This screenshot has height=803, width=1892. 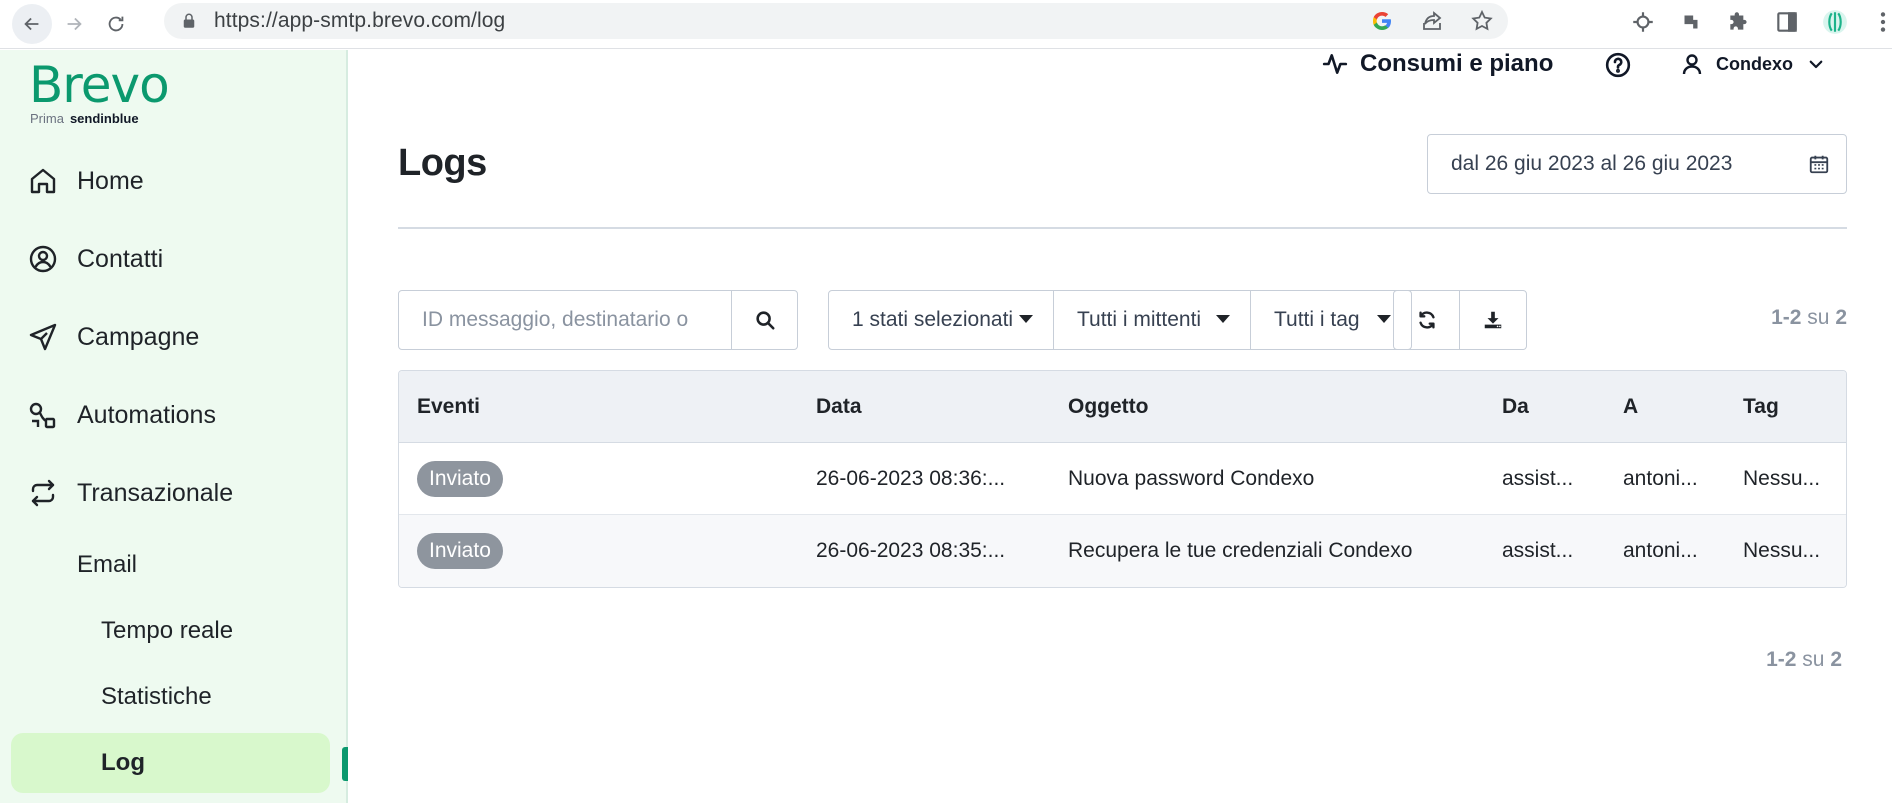 I want to click on search-icon, so click(x=765, y=320).